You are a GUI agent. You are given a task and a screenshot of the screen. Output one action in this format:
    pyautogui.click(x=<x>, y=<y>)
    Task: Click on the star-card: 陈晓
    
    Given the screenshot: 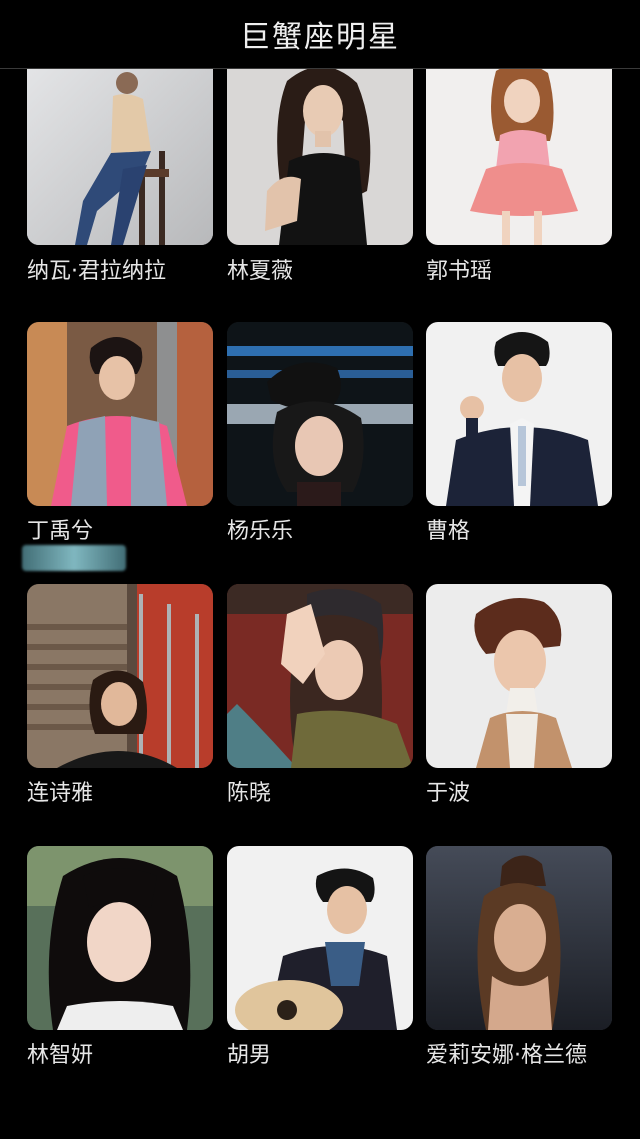 What is the action you would take?
    pyautogui.click(x=321, y=706)
    